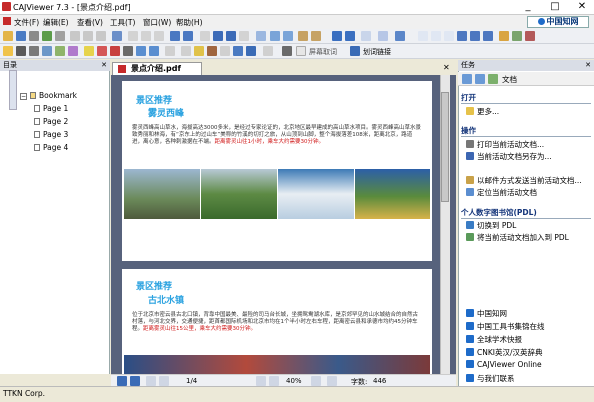 This screenshot has width=594, height=402. What do you see at coordinates (493, 79) in the screenshot?
I see `task-home-icon` at bounding box center [493, 79].